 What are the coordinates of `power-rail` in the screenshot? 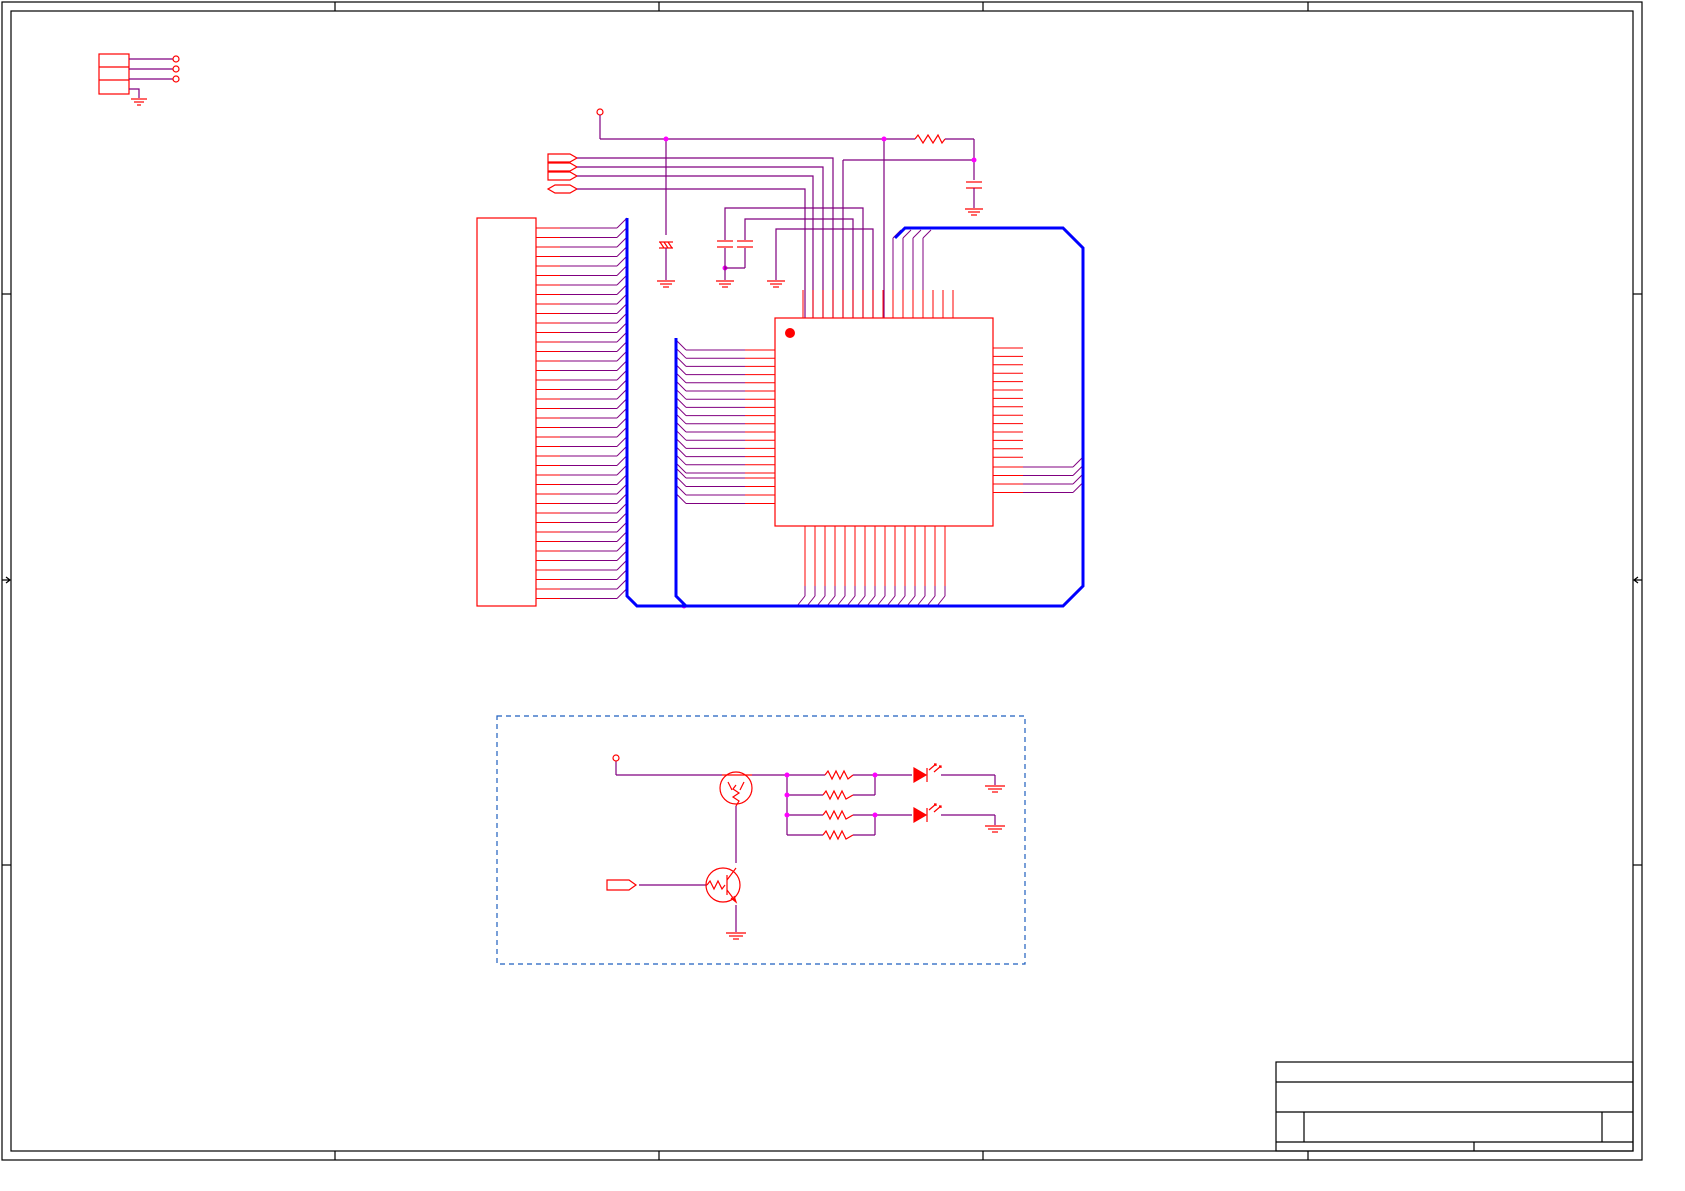 It's located at (785, 213).